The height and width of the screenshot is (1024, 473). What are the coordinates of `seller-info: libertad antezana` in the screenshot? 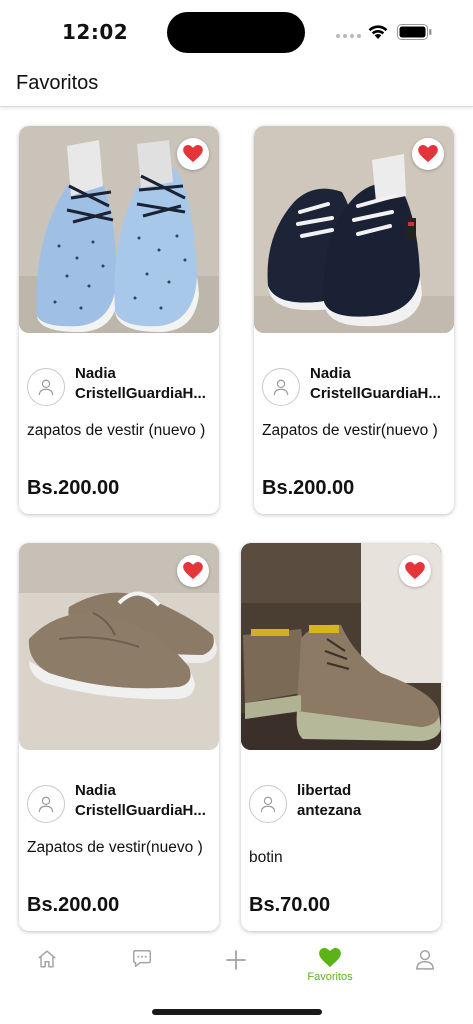 It's located at (342, 802).